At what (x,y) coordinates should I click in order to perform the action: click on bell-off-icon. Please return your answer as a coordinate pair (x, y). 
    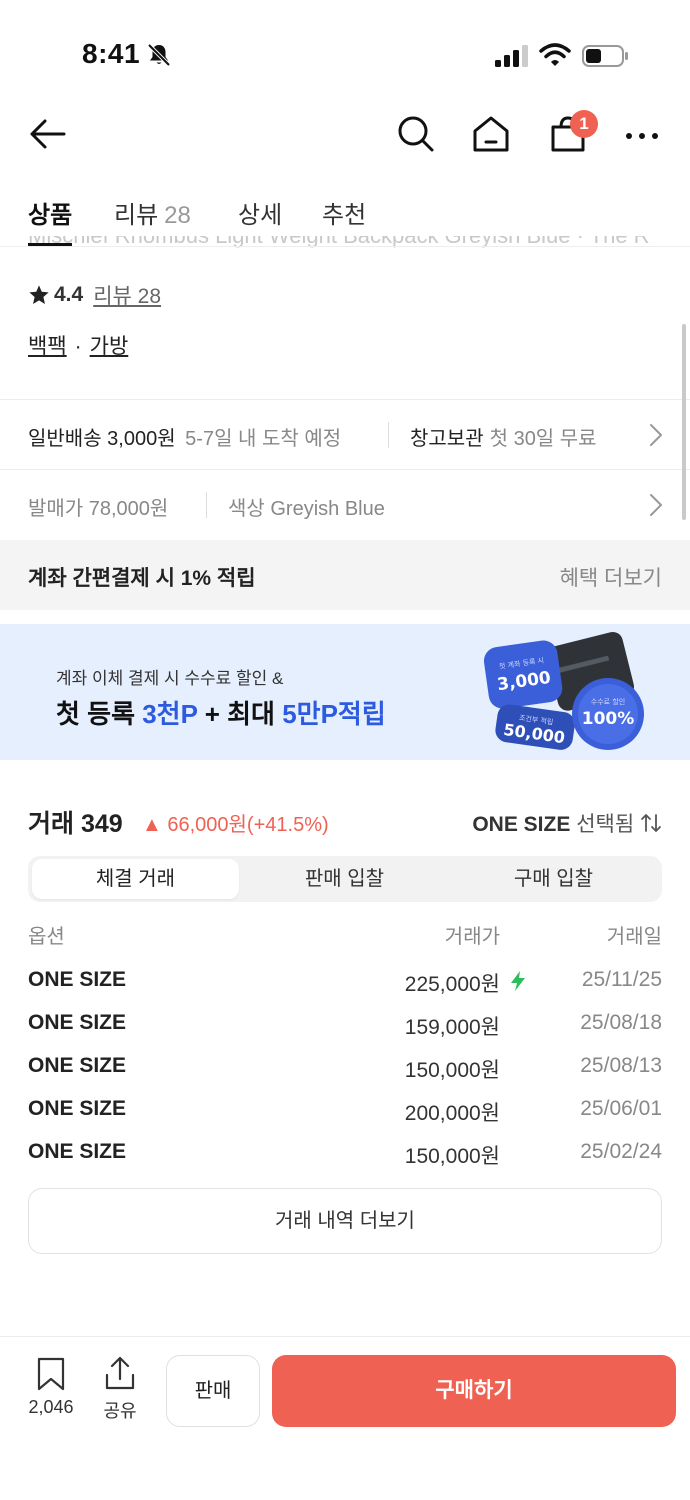
    Looking at the image, I should click on (159, 55).